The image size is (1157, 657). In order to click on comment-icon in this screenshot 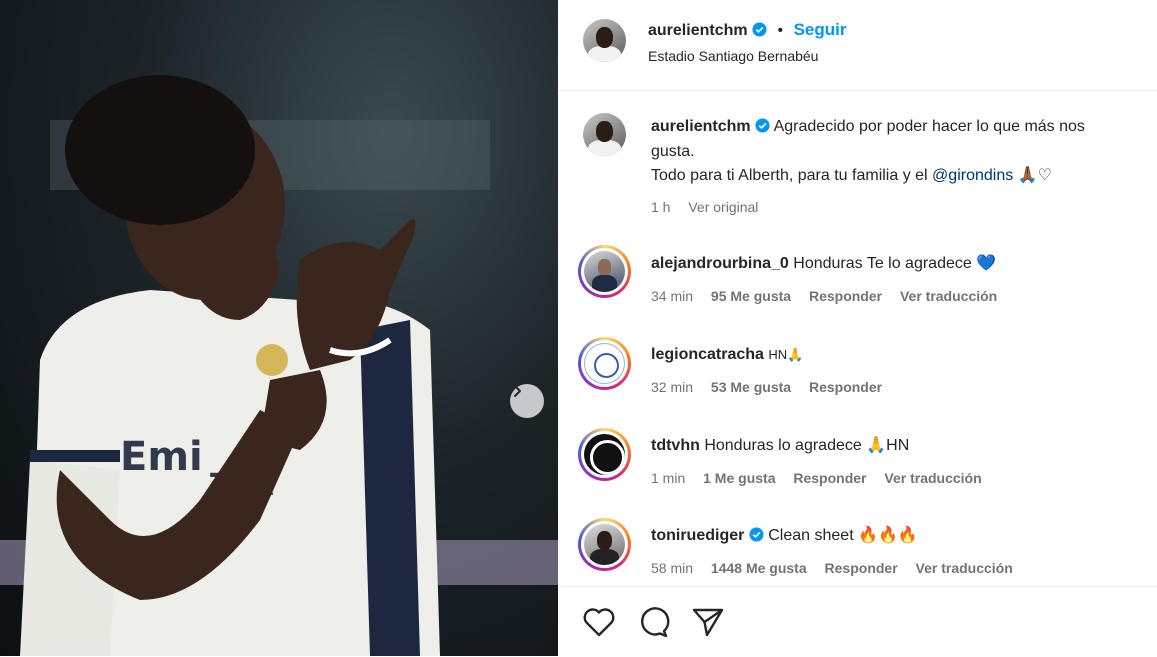, I will do `click(655, 622)`.